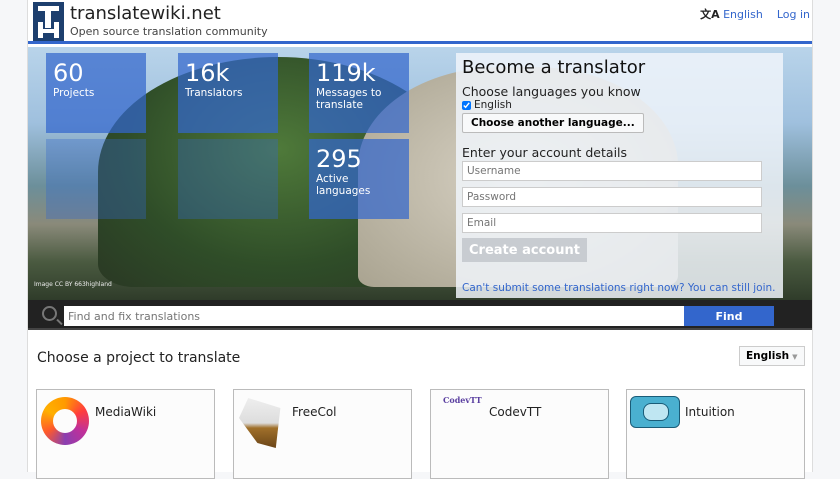 The image size is (840, 479). What do you see at coordinates (145, 13) in the screenshot?
I see `site-title: translatewiki.net` at bounding box center [145, 13].